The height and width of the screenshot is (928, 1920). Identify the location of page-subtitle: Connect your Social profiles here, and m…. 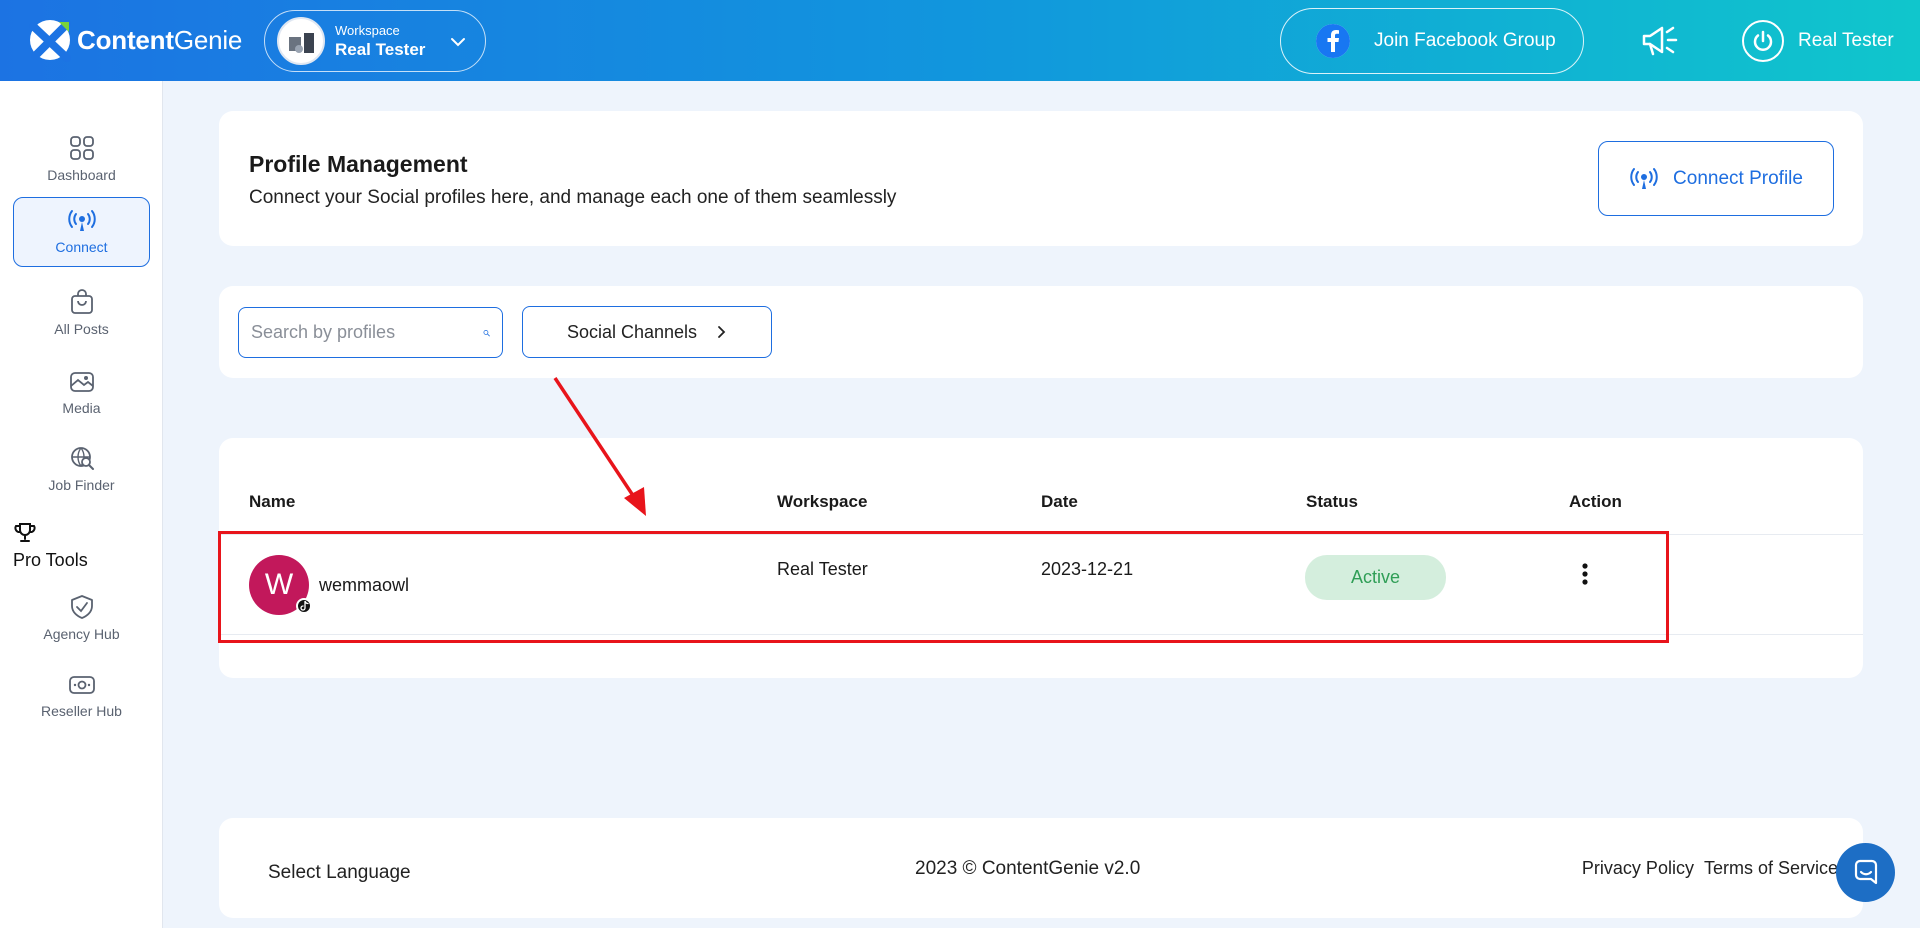
(573, 197).